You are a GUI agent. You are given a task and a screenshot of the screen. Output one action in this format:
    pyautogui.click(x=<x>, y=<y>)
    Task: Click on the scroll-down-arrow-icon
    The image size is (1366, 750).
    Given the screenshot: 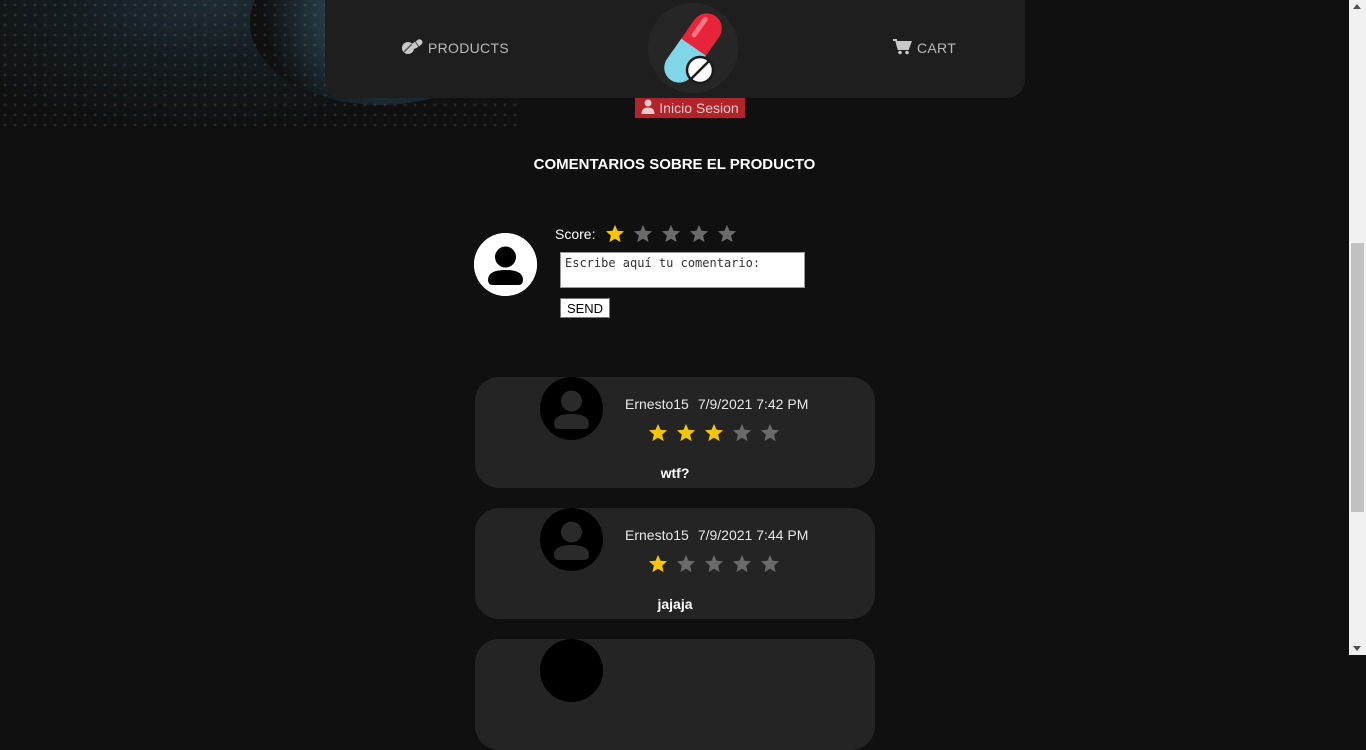 What is the action you would take?
    pyautogui.click(x=1357, y=648)
    